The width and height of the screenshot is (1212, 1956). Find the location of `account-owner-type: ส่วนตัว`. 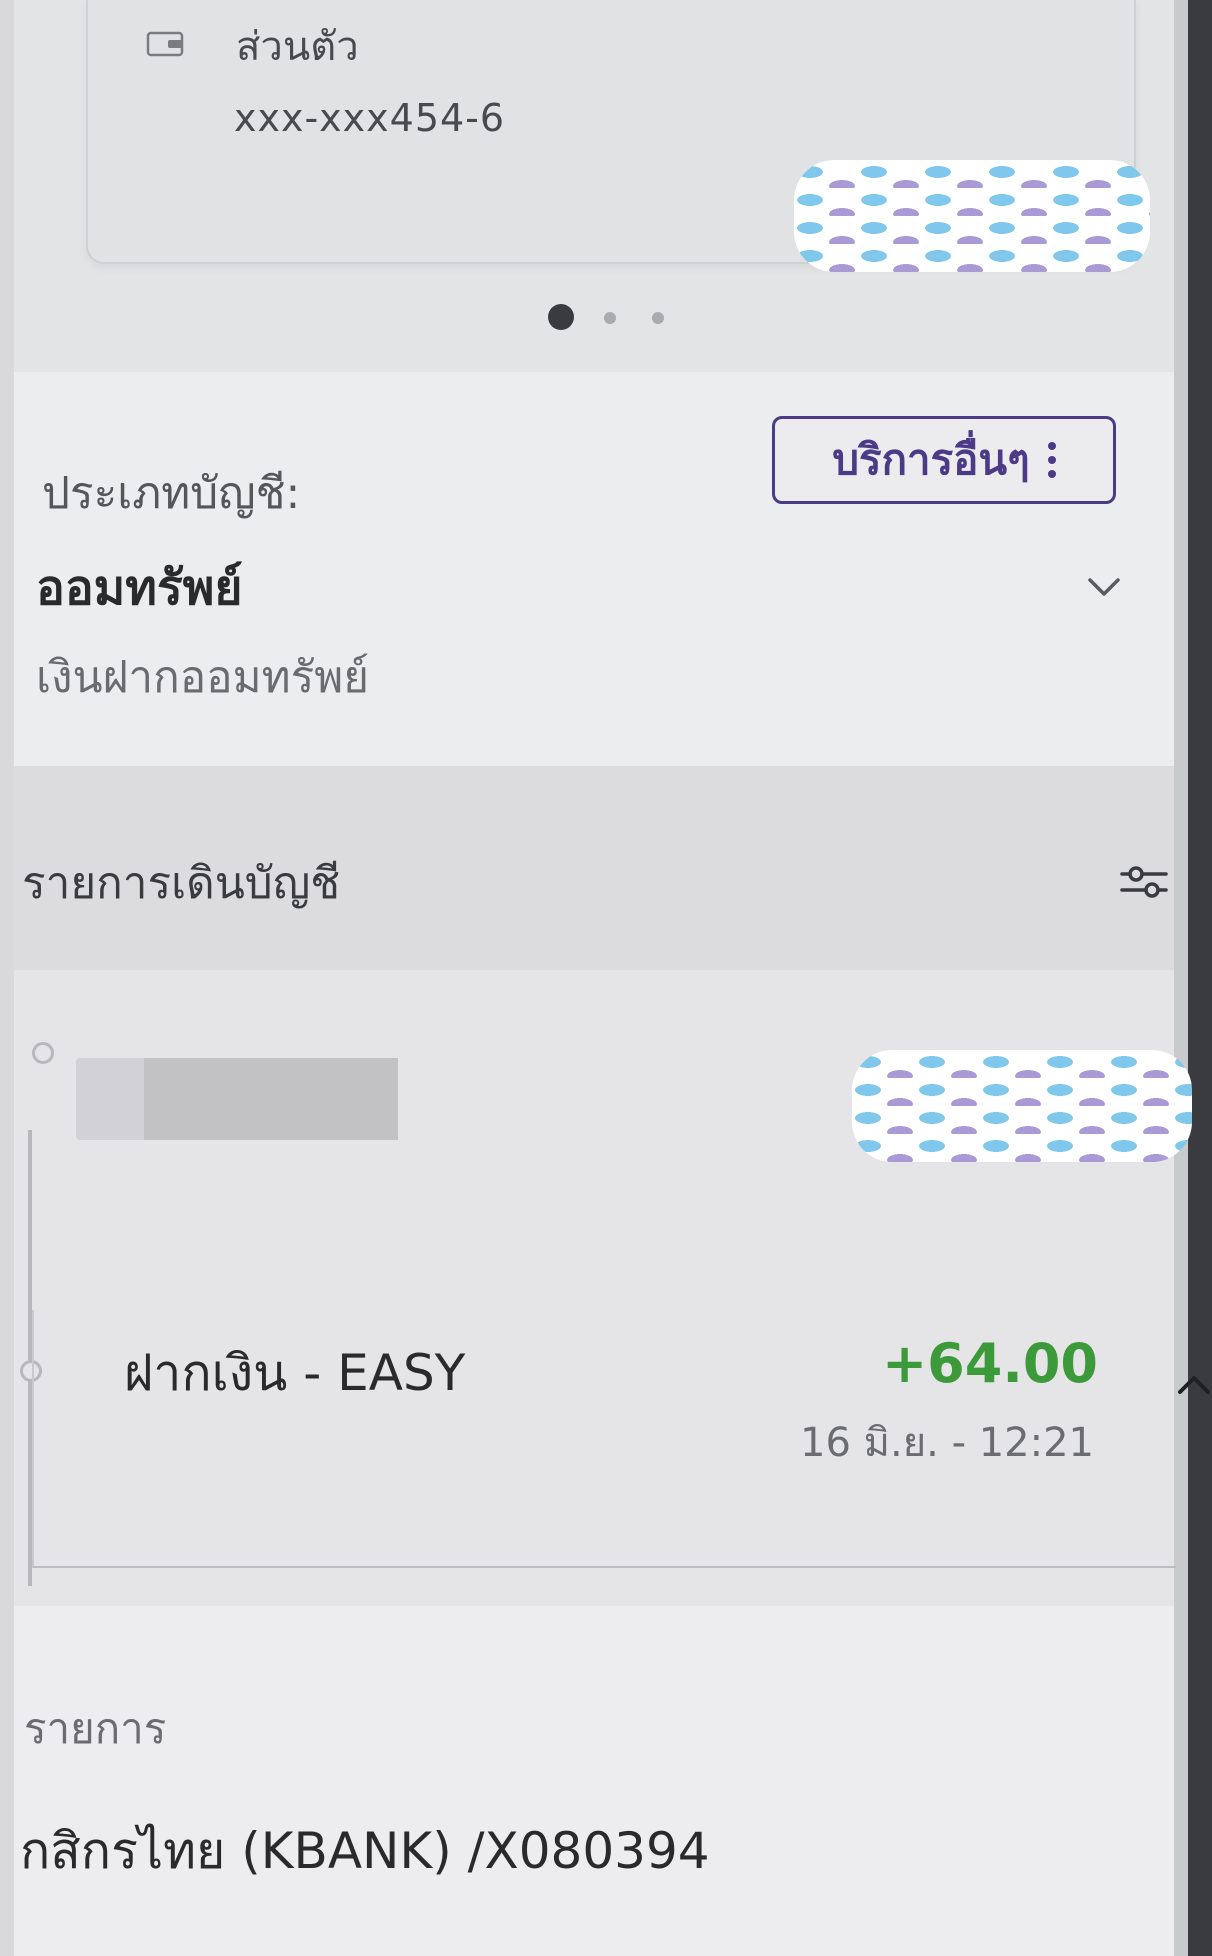

account-owner-type: ส่วนตัว is located at coordinates (297, 47).